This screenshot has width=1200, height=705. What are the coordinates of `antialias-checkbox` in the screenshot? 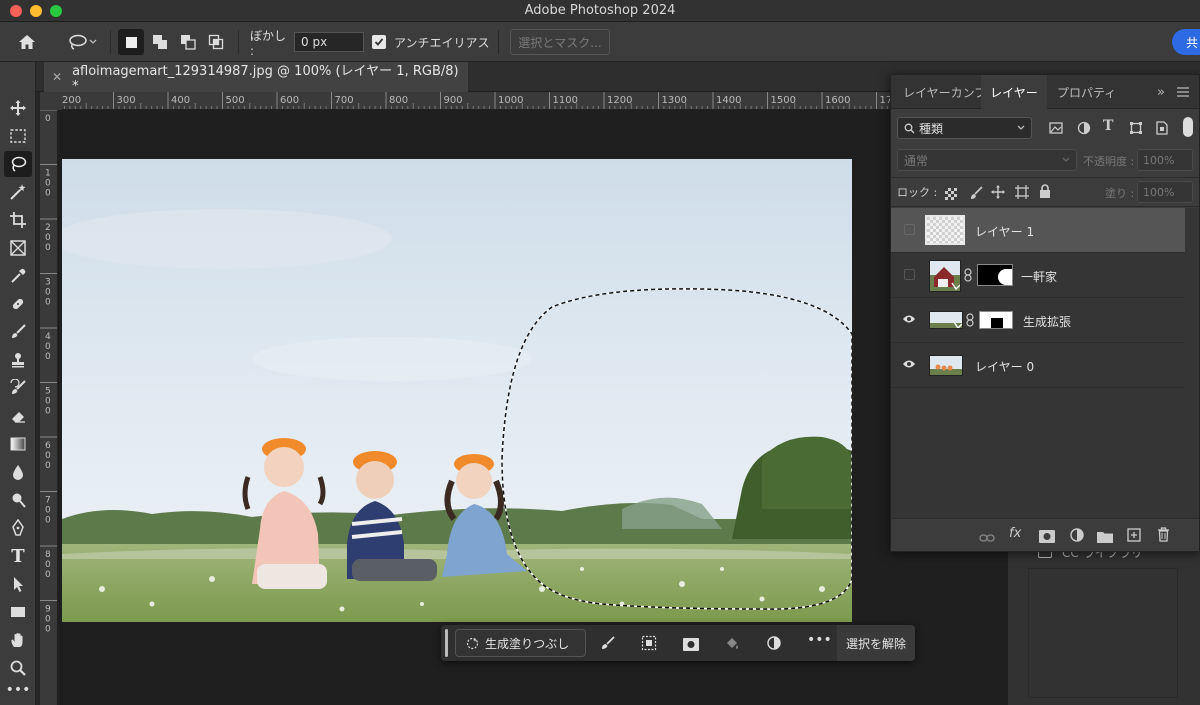 It's located at (379, 42).